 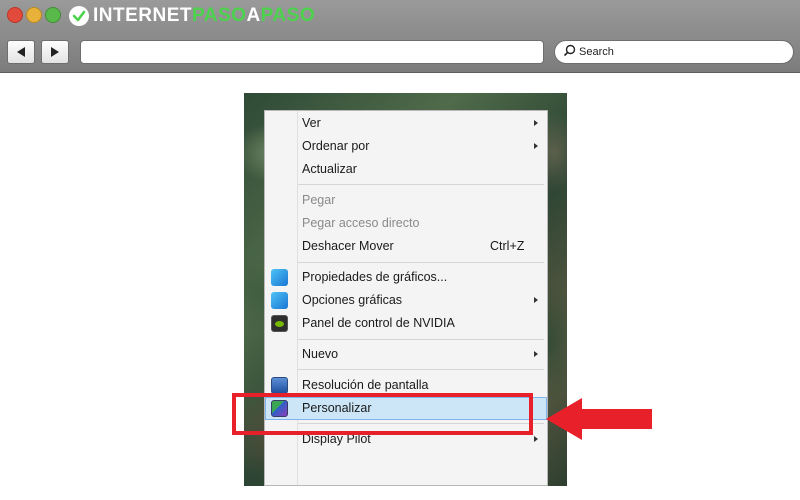 What do you see at coordinates (15, 15) in the screenshot?
I see `close-window-icon` at bounding box center [15, 15].